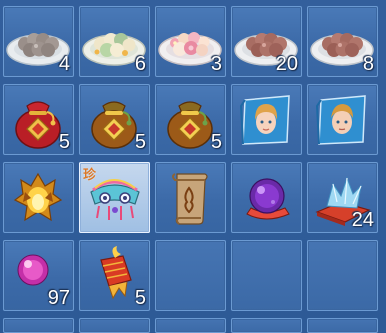  What do you see at coordinates (140, 64) in the screenshot?
I see `item-count: 6` at bounding box center [140, 64].